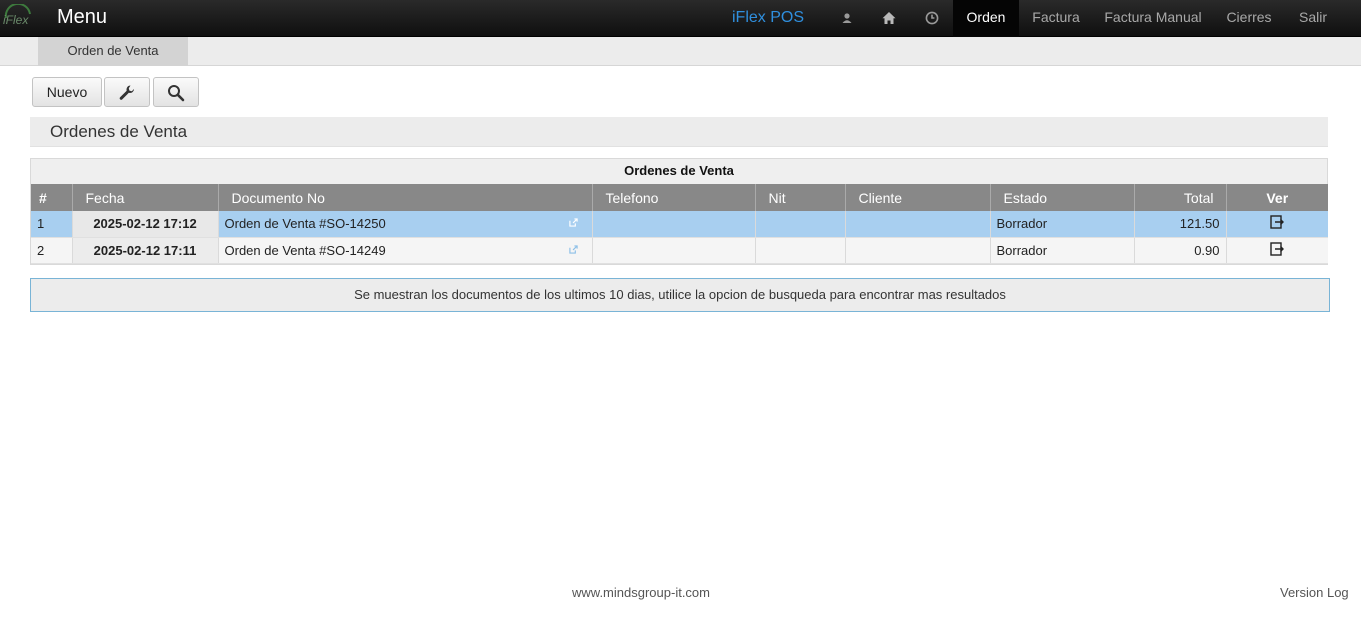 The width and height of the screenshot is (1361, 633). I want to click on nav-factura: Factura, so click(1056, 18).